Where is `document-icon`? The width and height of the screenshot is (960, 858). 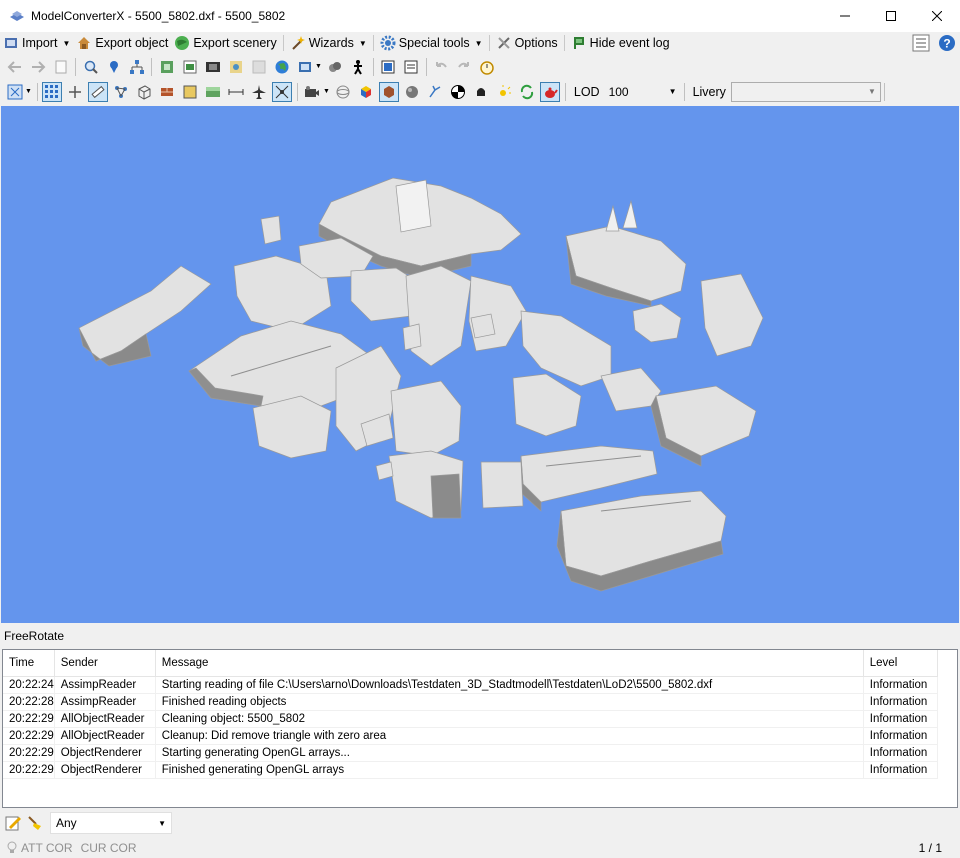
document-icon is located at coordinates (61, 67).